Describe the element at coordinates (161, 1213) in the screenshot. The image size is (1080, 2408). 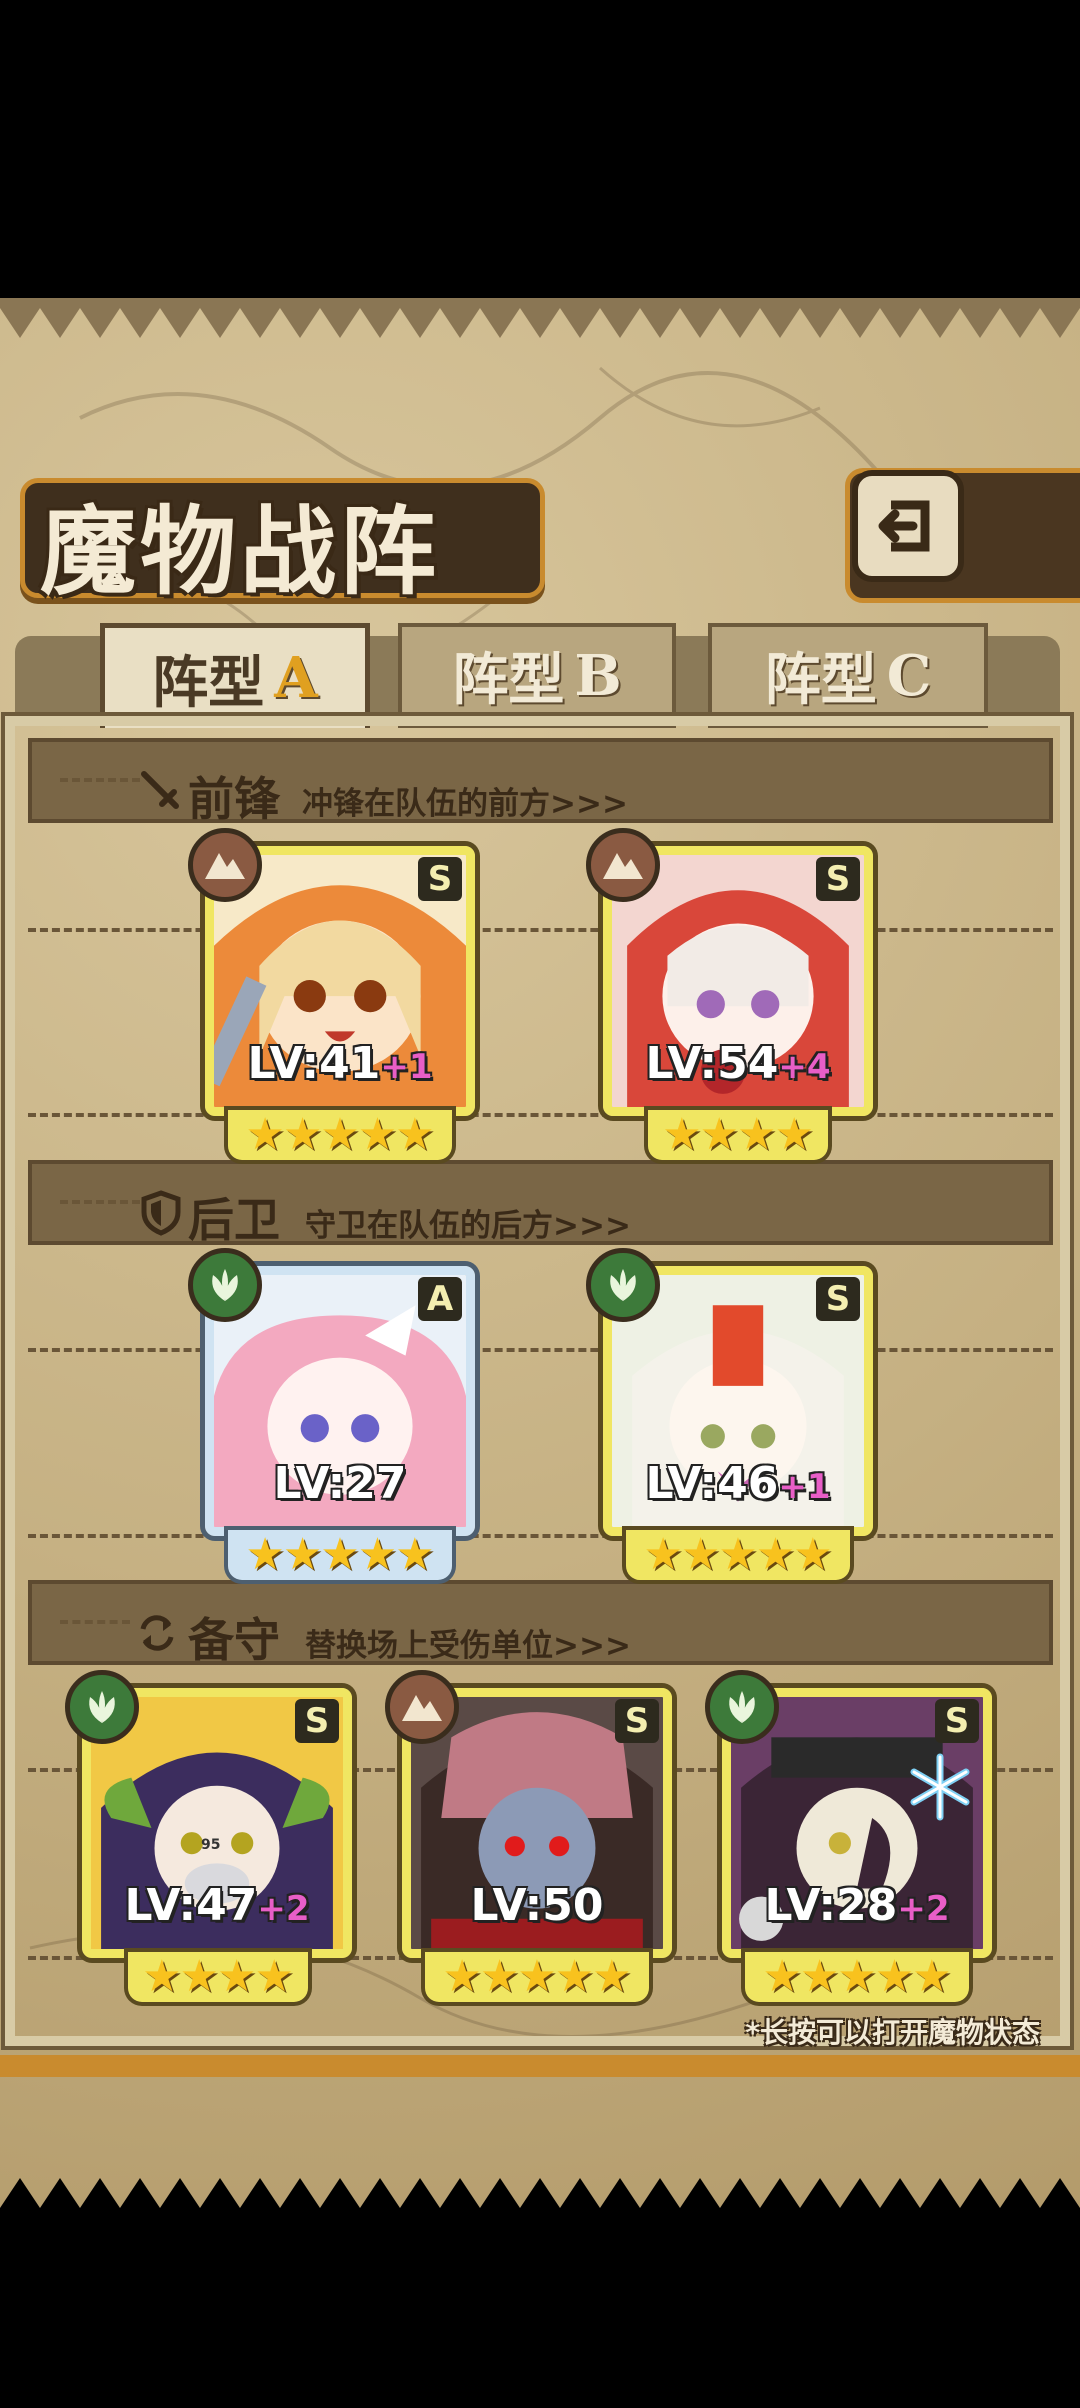
I see `shield-icon` at that location.